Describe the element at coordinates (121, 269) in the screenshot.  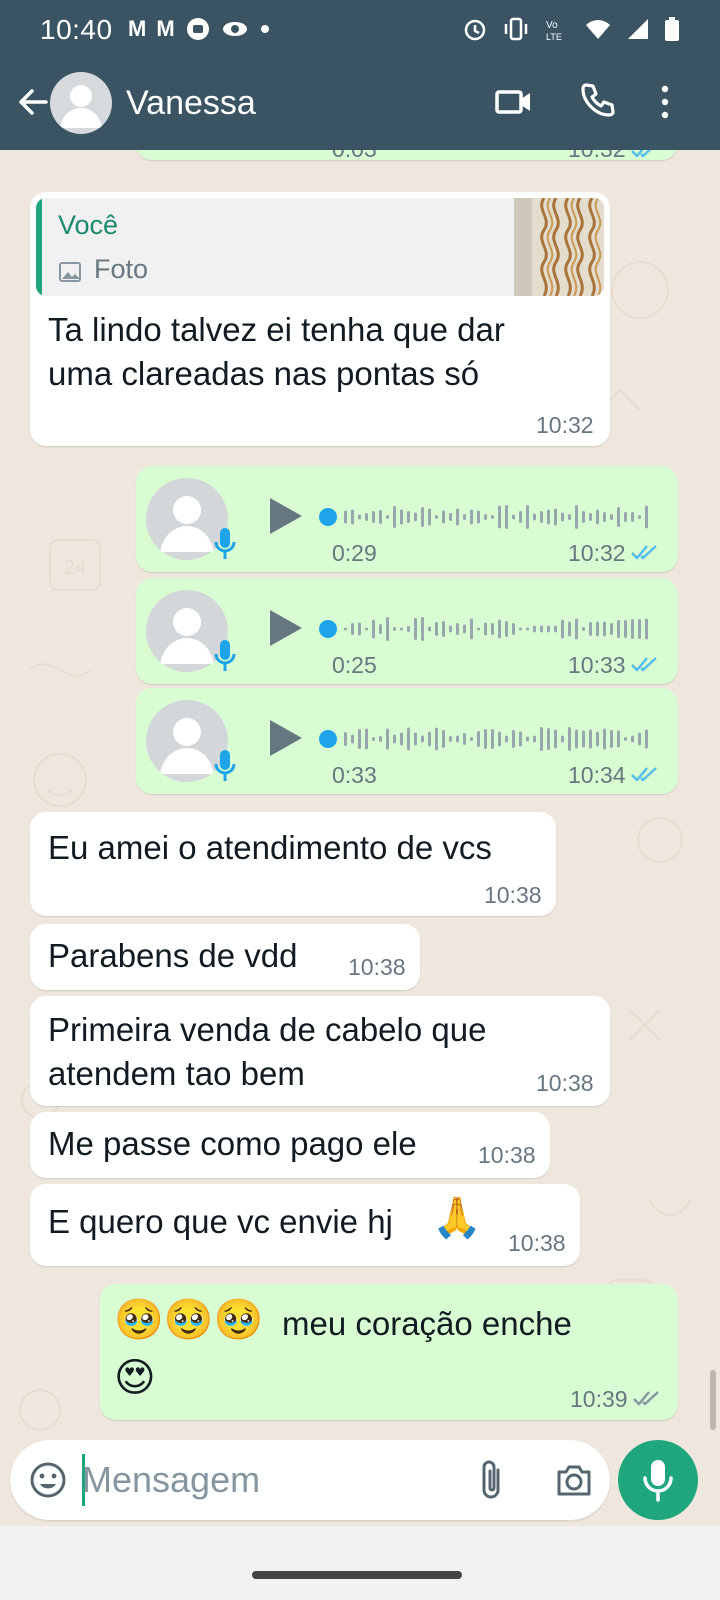
I see `quote-type: Foto` at that location.